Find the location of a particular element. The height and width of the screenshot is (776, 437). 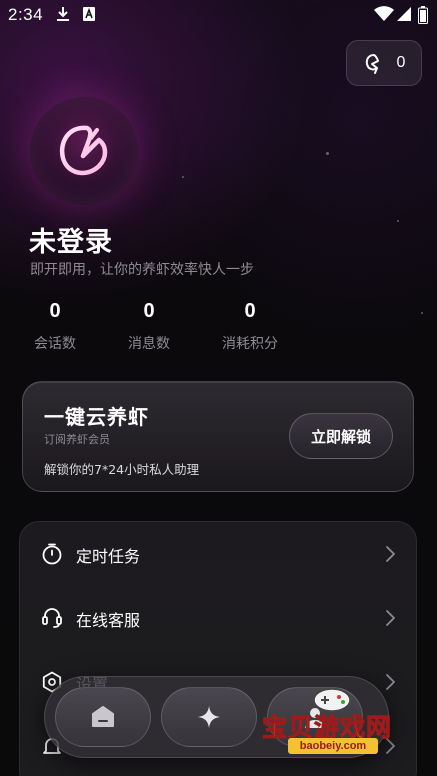

menu-label: 定时任务 is located at coordinates (108, 556).